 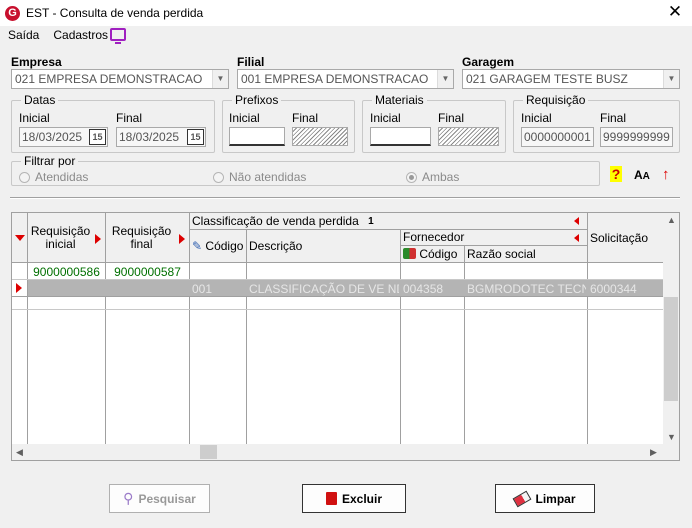 I want to click on row-pointer-icon, so click(x=19, y=288).